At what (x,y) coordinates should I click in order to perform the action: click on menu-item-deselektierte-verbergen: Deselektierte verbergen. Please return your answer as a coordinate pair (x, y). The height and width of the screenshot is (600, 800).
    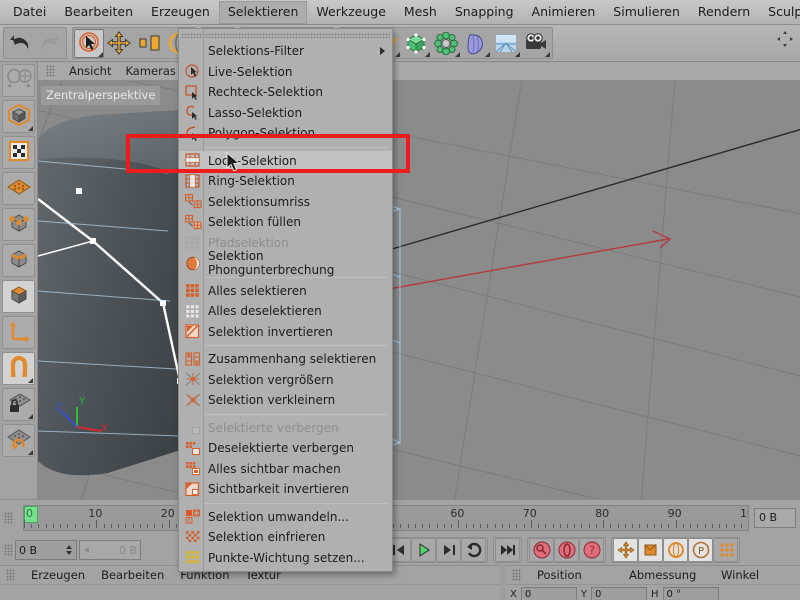
    Looking at the image, I should click on (285, 448).